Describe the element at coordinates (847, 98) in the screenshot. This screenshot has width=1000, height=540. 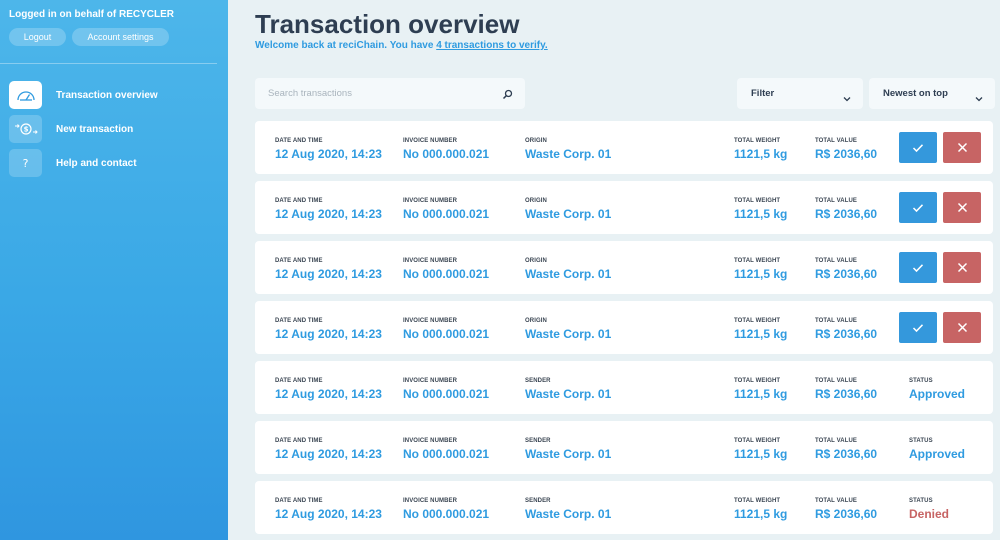
I see `chevron-down-icon` at that location.